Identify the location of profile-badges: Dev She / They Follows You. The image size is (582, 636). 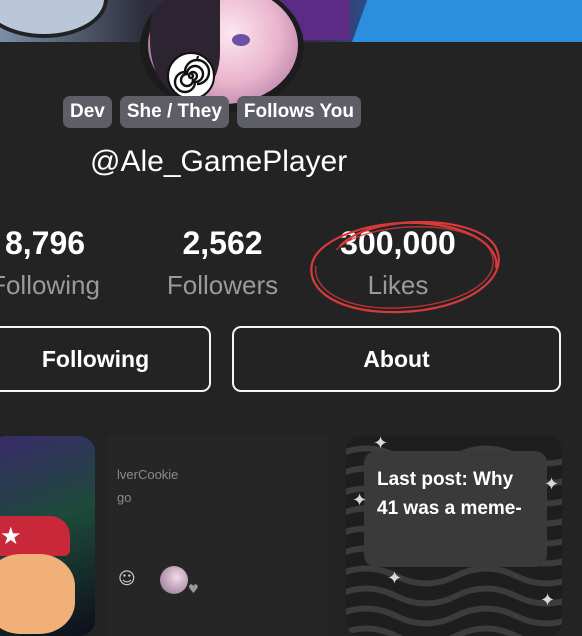
(212, 112).